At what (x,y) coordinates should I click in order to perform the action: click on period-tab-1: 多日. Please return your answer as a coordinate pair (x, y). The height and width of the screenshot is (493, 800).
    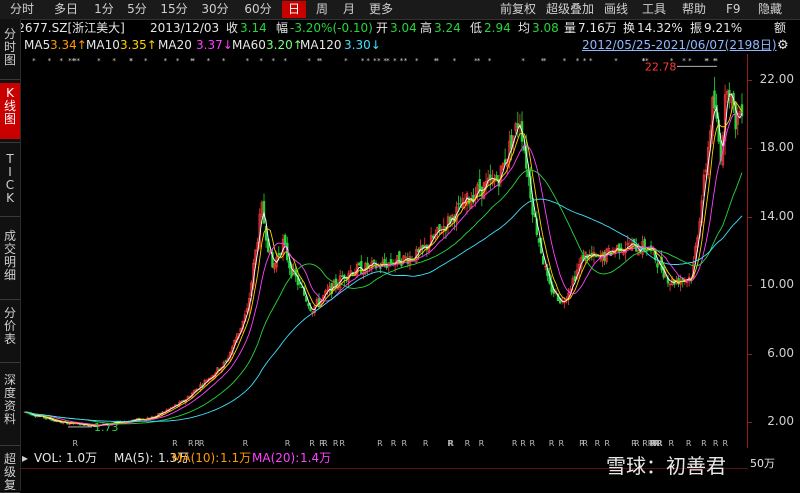
    Looking at the image, I should click on (66, 9).